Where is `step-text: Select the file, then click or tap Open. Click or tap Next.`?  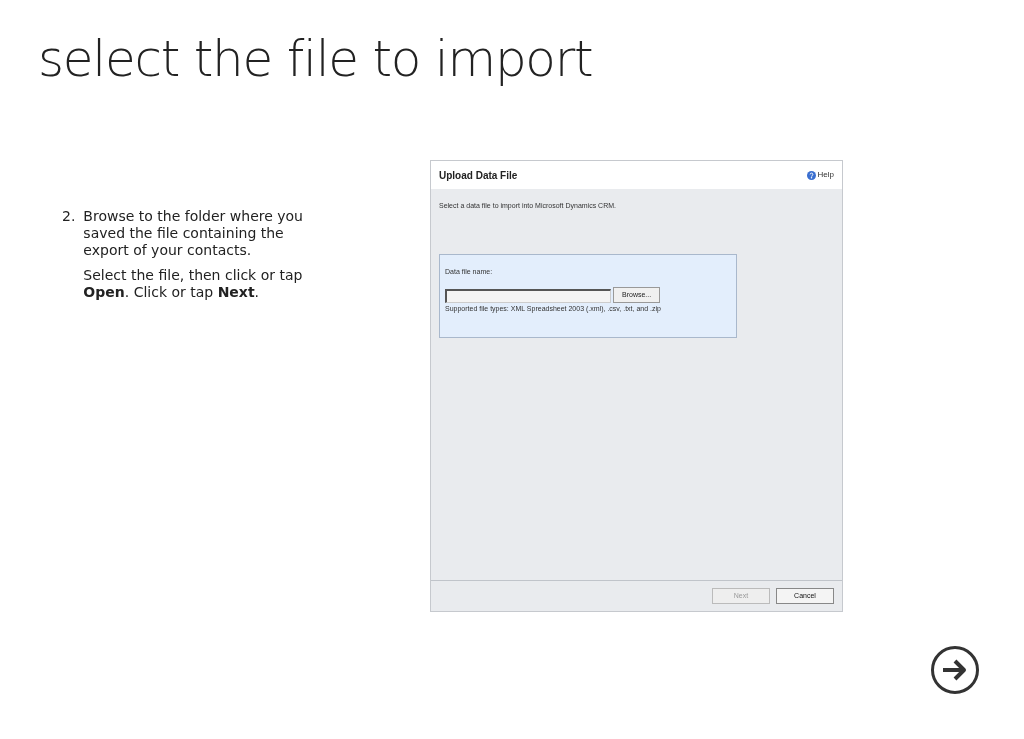
step-text: Select the file, then click or tap Open. Click or tap Next. is located at coordinates (193, 284).